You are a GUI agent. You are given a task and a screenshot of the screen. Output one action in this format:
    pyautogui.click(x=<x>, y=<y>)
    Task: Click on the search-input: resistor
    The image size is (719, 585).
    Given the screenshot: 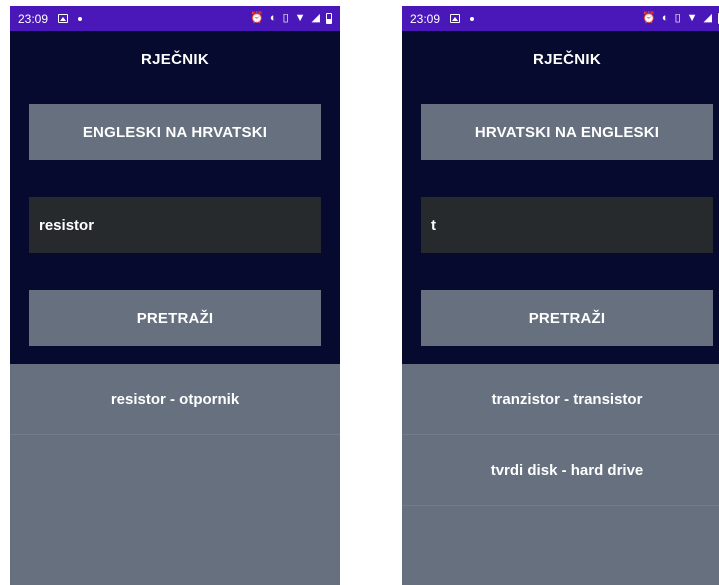 What is the action you would take?
    pyautogui.click(x=175, y=225)
    